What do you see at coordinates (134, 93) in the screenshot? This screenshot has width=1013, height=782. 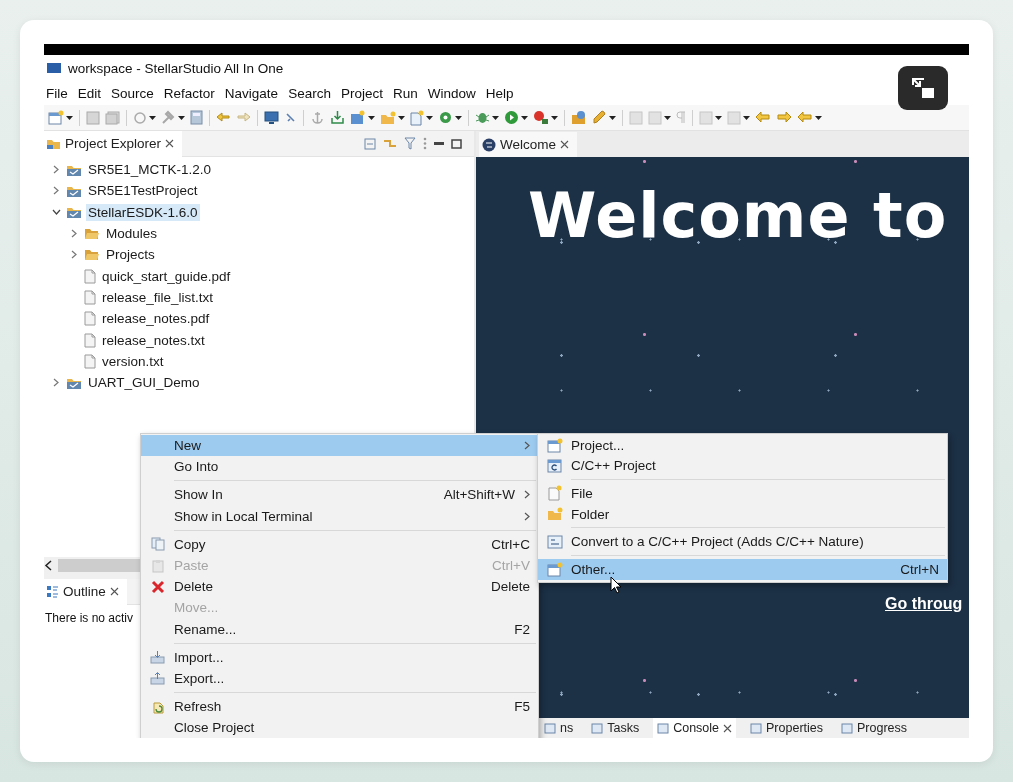 I see `menu-bar-item: Source` at bounding box center [134, 93].